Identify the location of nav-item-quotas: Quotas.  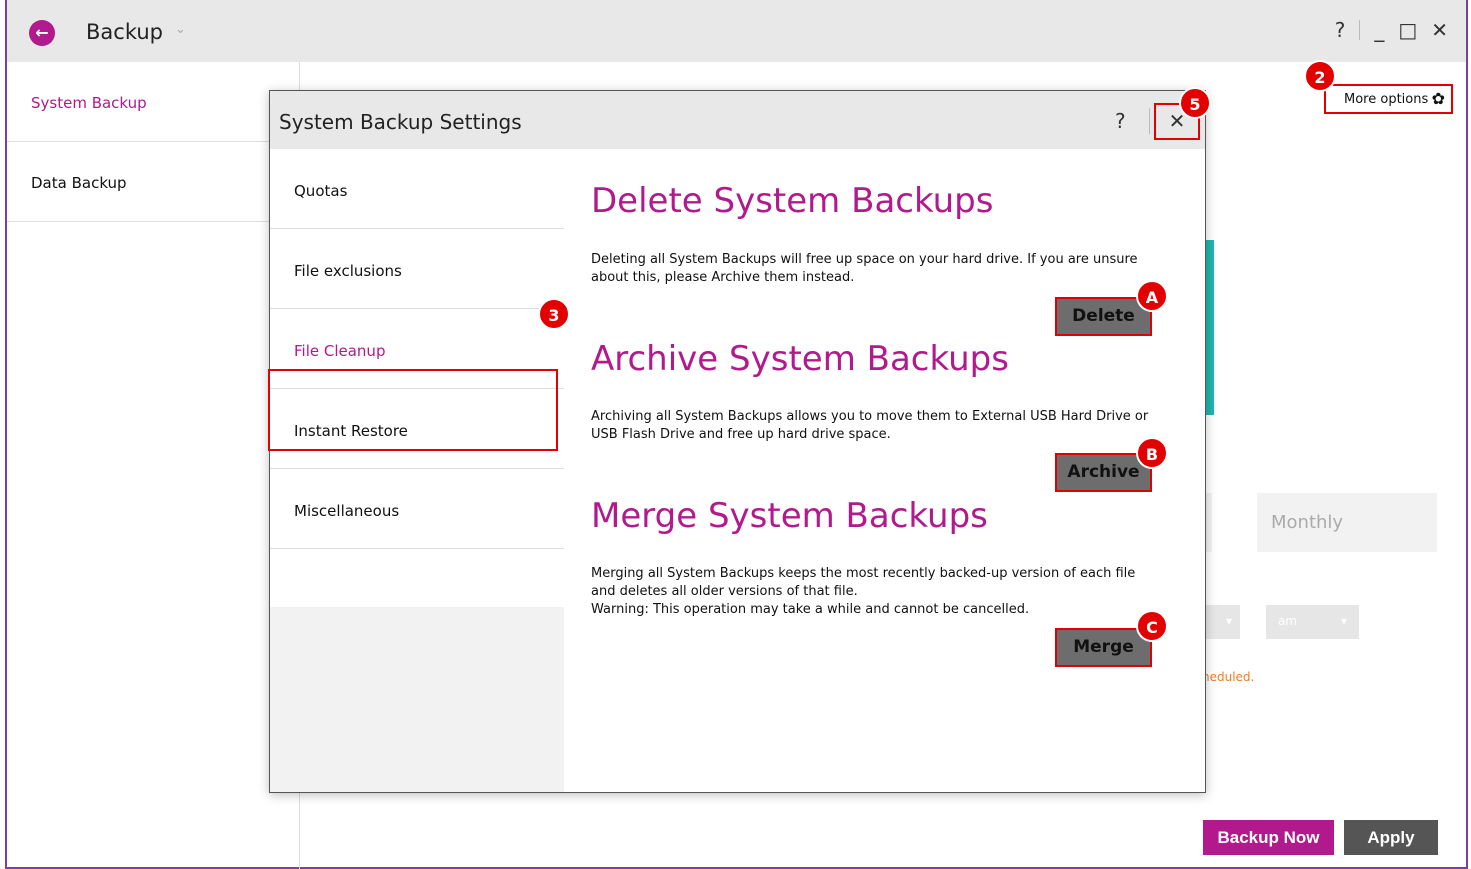
(417, 189).